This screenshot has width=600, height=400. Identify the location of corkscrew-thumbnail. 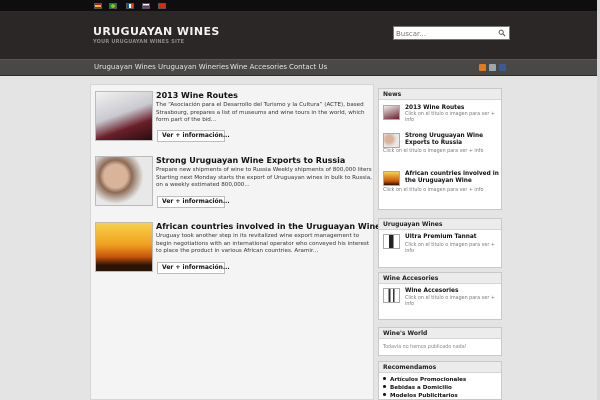
(391, 295).